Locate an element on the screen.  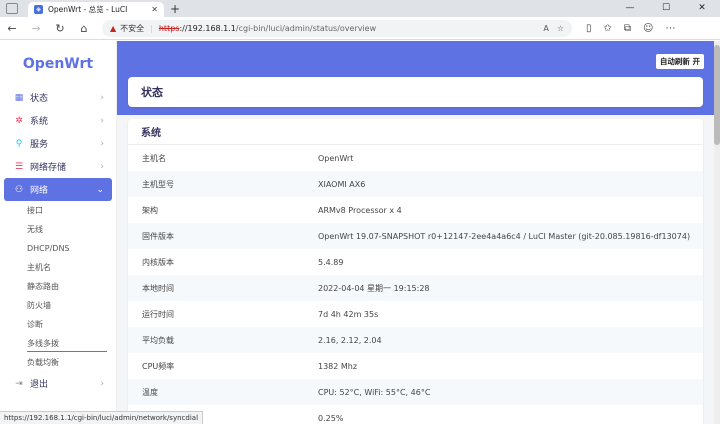
database-icon: ☰ is located at coordinates (19, 166).